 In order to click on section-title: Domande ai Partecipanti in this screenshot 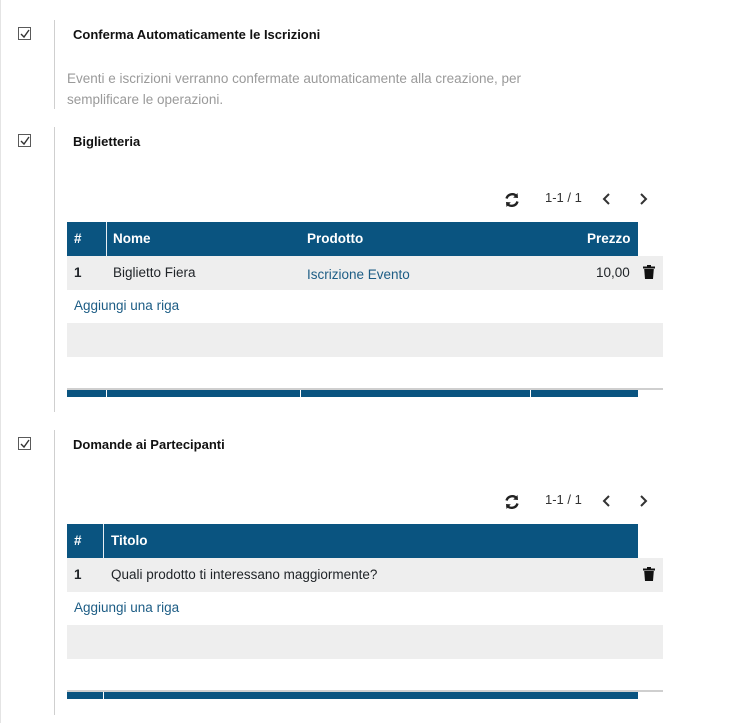, I will do `click(149, 444)`.